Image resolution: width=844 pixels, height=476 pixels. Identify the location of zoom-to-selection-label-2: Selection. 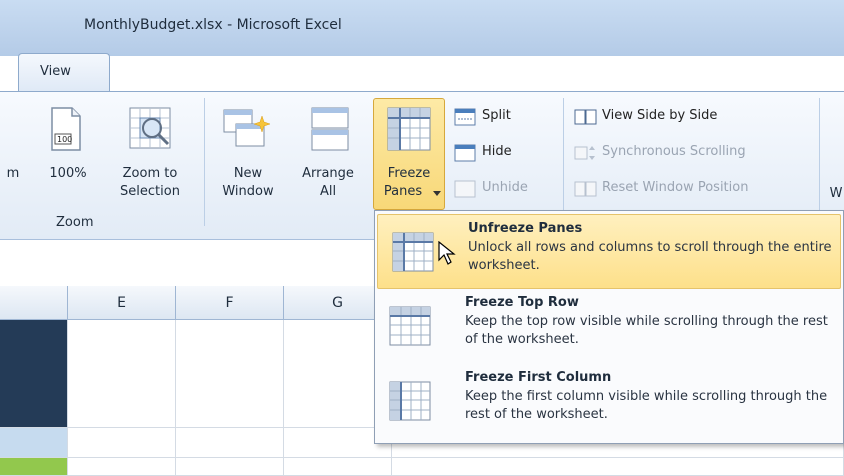
(150, 192).